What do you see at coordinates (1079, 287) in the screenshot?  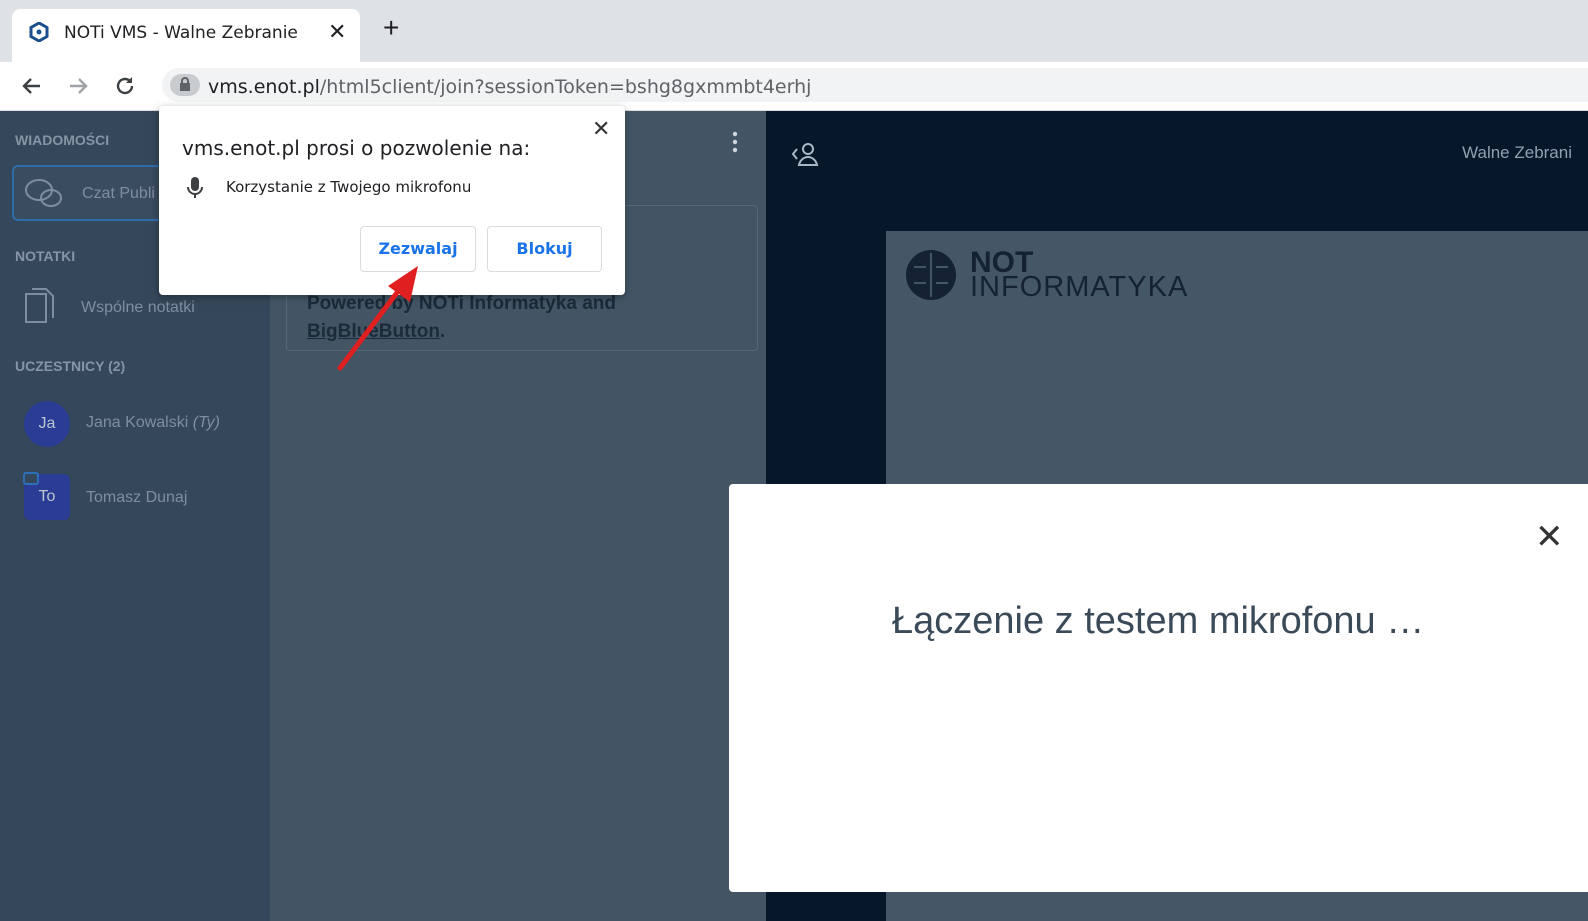 I see `logo-text-informatyka: INFORMATYKA` at bounding box center [1079, 287].